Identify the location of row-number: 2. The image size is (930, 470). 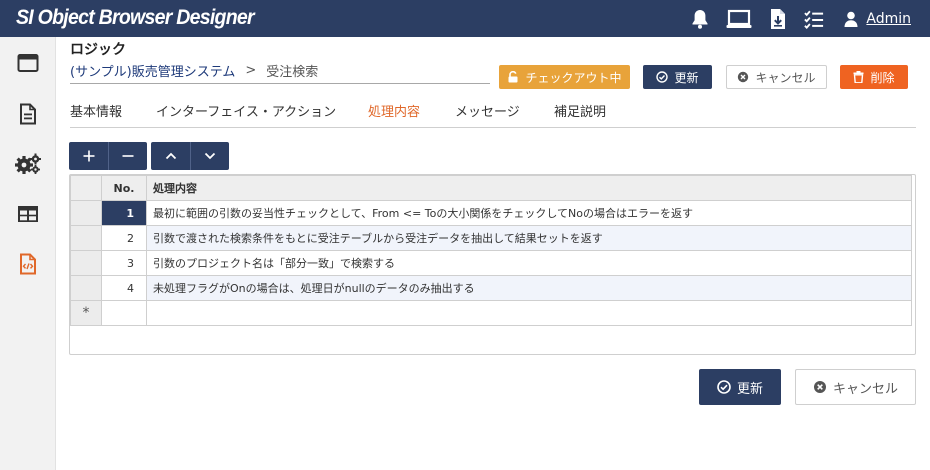
(124, 238).